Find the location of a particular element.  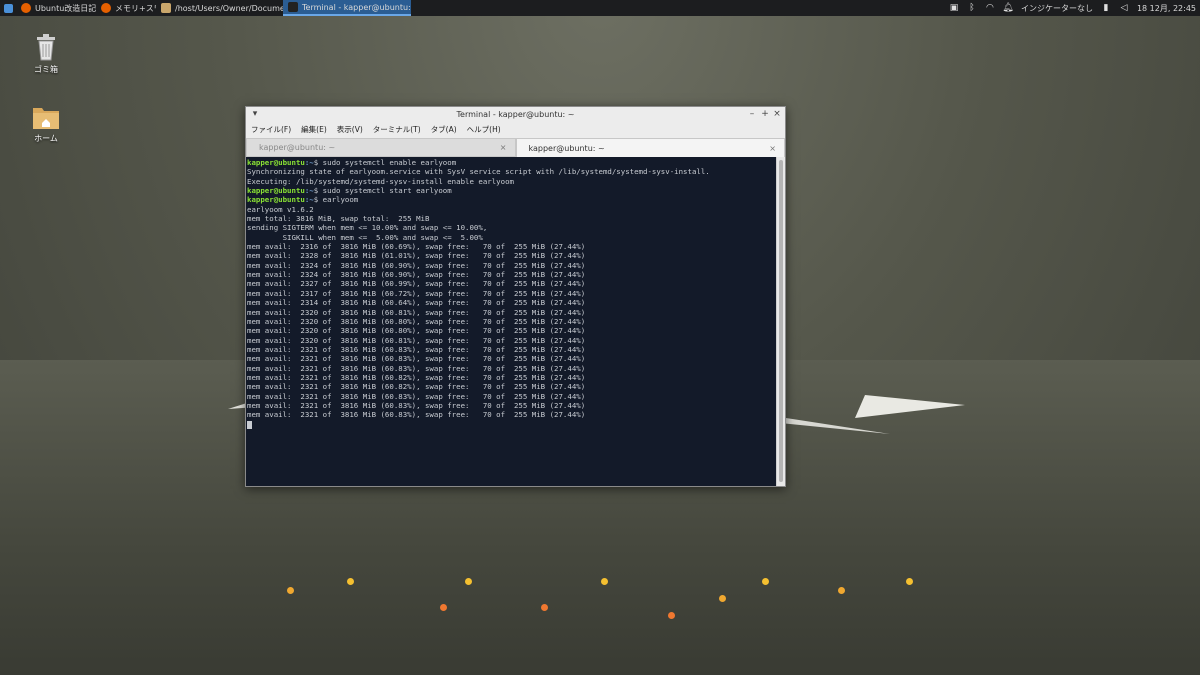

wallpaper-blade-right is located at coordinates (867, 414).